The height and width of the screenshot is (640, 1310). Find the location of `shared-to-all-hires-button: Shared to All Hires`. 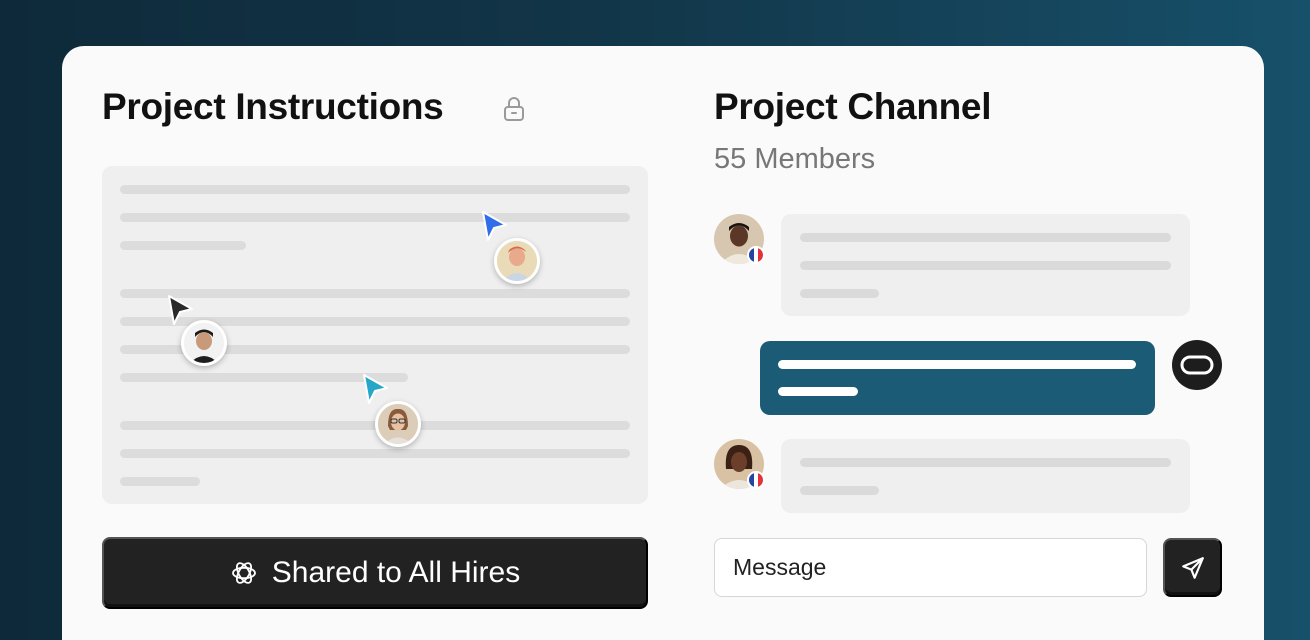

shared-to-all-hires-button: Shared to All Hires is located at coordinates (375, 573).